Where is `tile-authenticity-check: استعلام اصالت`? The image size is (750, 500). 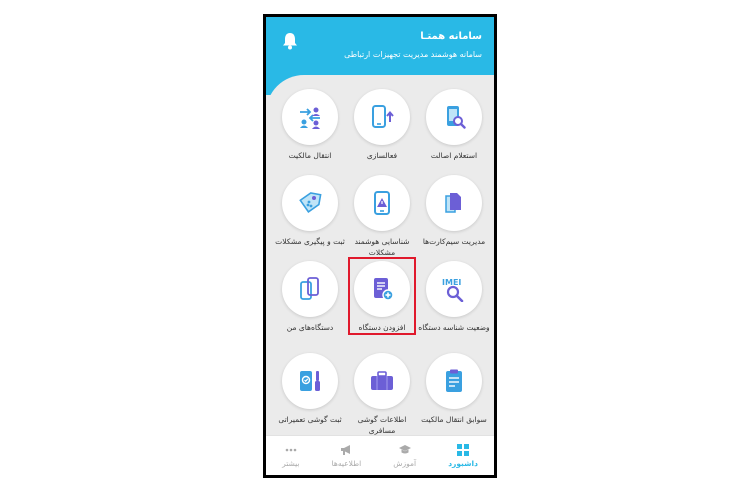 tile-authenticity-check: استعلام اصالت is located at coordinates (454, 125).